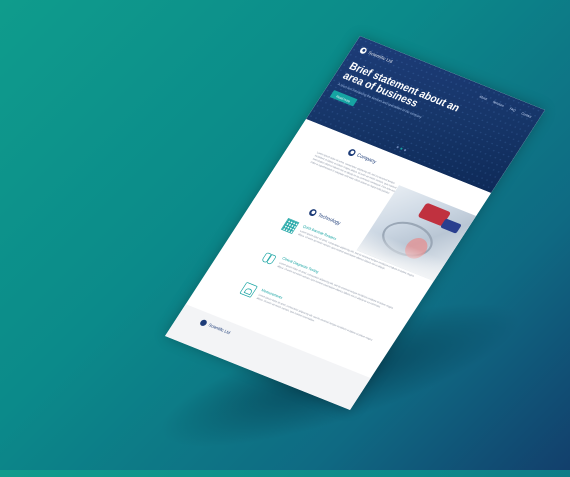  I want to click on company-title: Company, so click(366, 158).